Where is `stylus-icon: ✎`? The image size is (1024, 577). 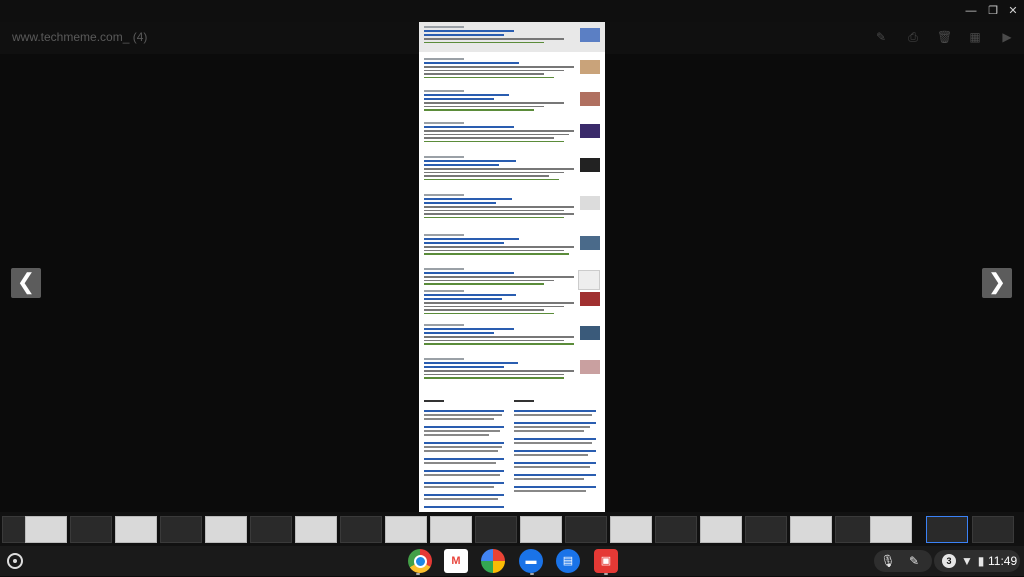 stylus-icon: ✎ is located at coordinates (914, 561).